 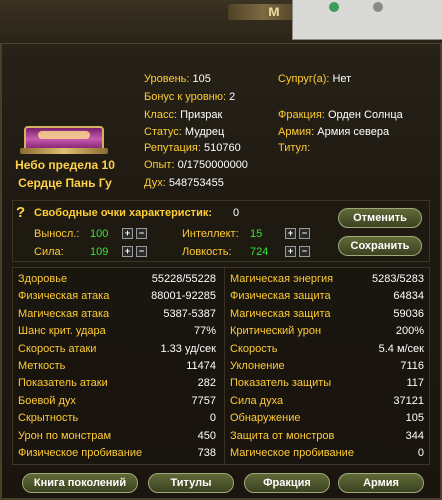 I want to click on stat-value: 37121, so click(x=408, y=400).